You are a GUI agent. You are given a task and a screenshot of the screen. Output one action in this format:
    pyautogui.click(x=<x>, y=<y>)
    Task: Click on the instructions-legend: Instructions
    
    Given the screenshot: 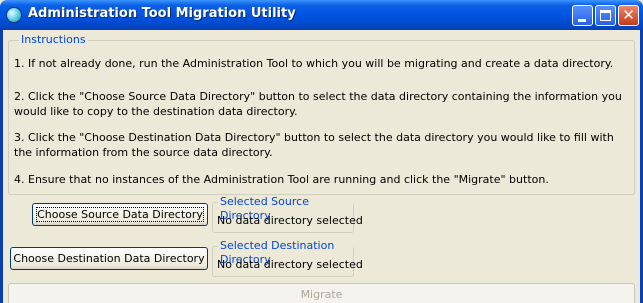 What is the action you would take?
    pyautogui.click(x=53, y=40)
    